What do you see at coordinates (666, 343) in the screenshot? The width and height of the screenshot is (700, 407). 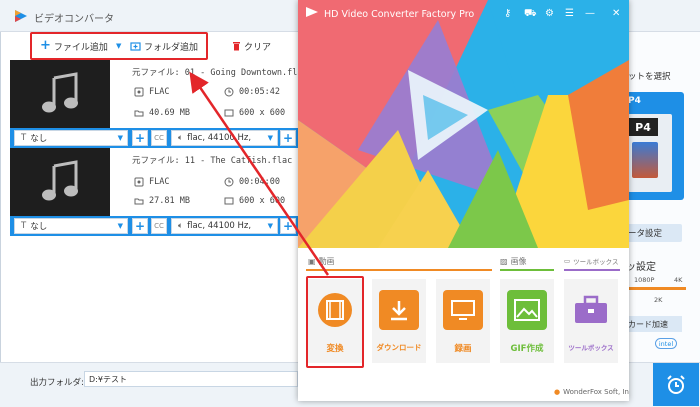 I see `intel-chip-badge: intel` at bounding box center [666, 343].